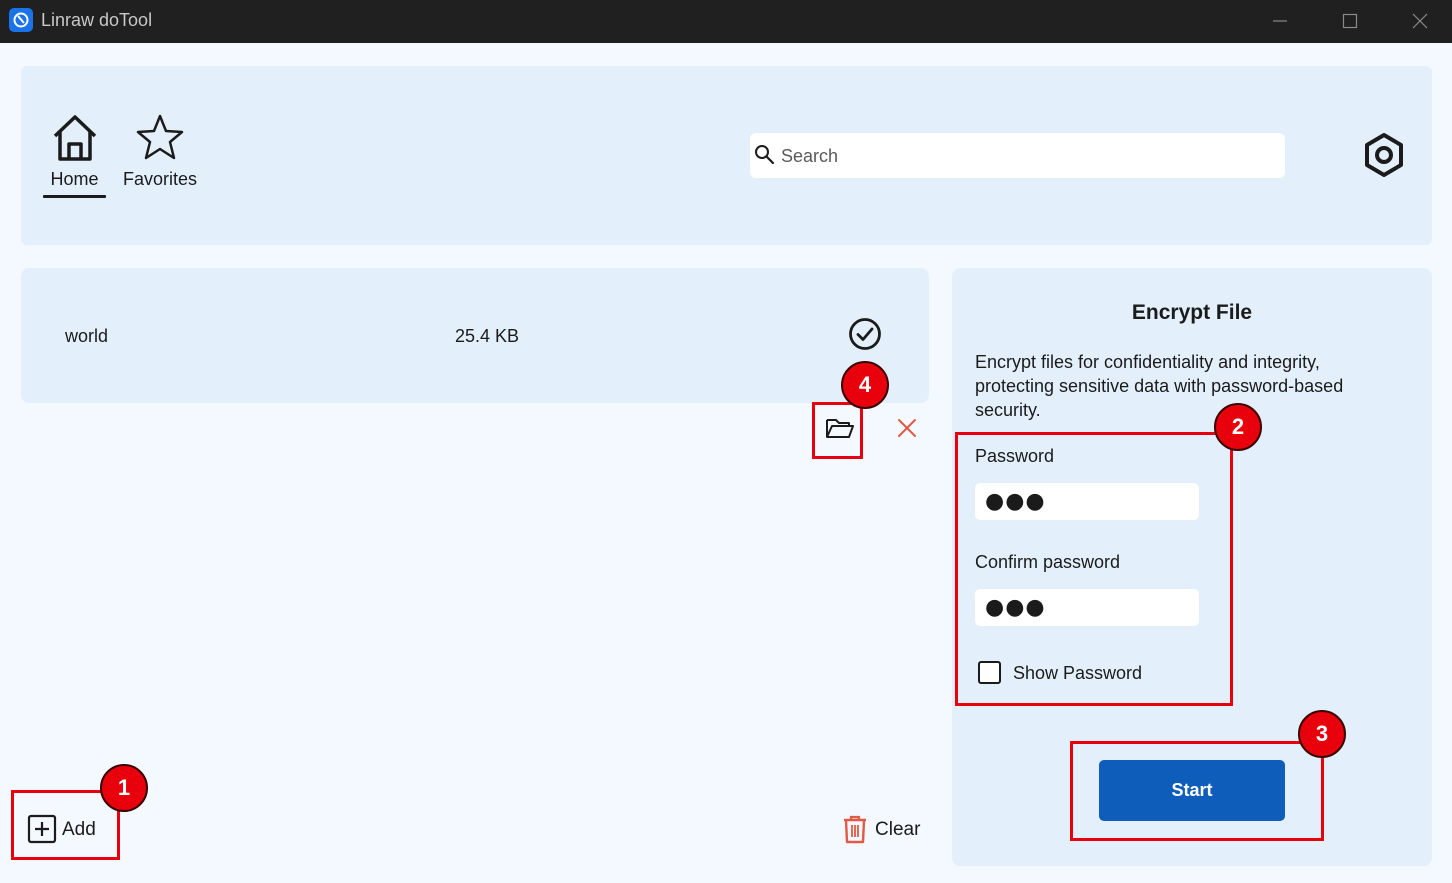 The width and height of the screenshot is (1452, 883). I want to click on annotation-badge-4: 4, so click(865, 385).